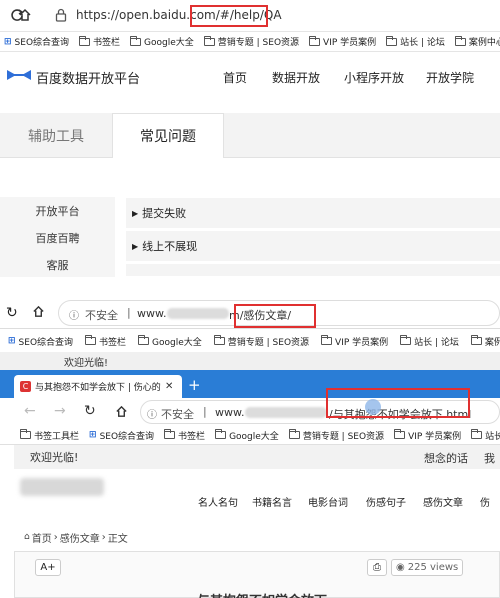  I want to click on favicon-icon: C, so click(25, 386).